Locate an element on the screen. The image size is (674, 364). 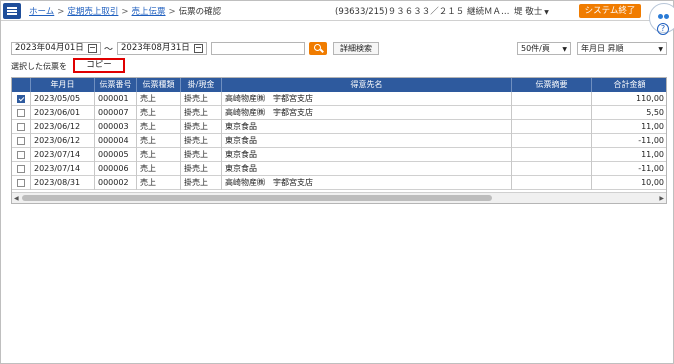
table-row: 2023/05/05 000001 売上 掛売上 高崎物産㈱ 宇都宮支店 110,00 is located at coordinates (339, 99).